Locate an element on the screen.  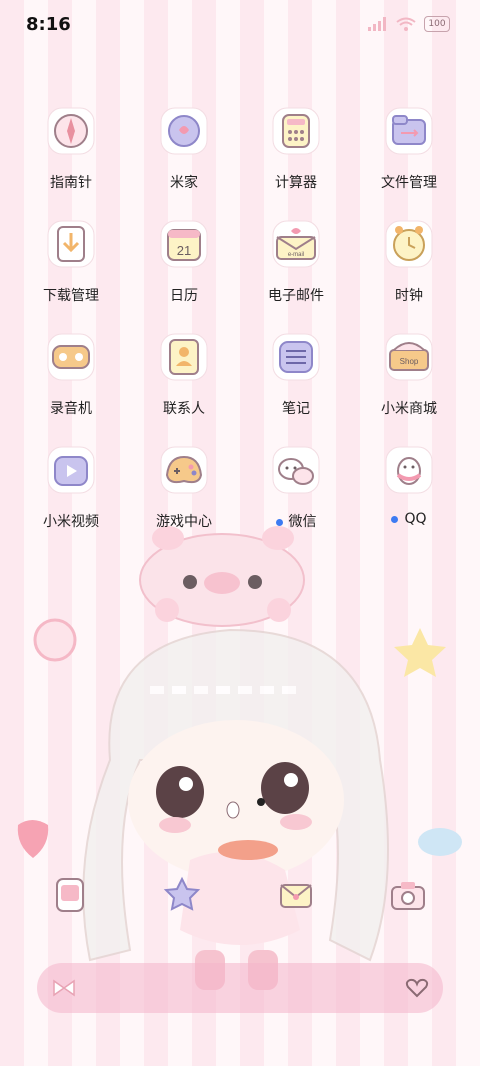
fish-icon is located at coordinates (440, 842).